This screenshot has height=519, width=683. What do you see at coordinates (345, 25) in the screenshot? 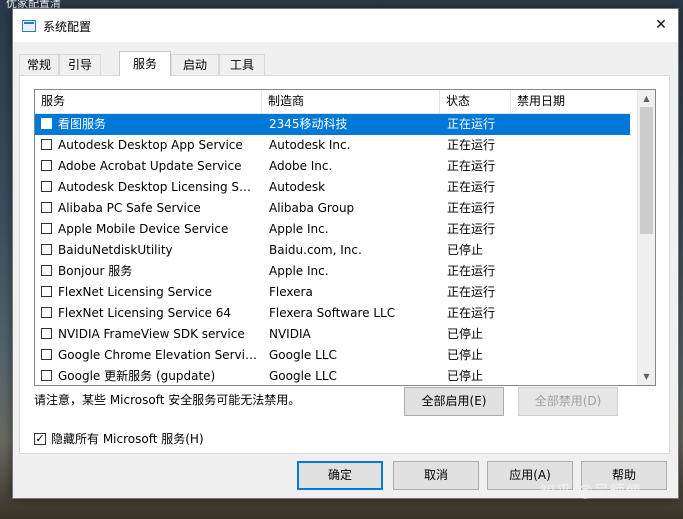
I see `title-bar: 系统配置 ✕` at bounding box center [345, 25].